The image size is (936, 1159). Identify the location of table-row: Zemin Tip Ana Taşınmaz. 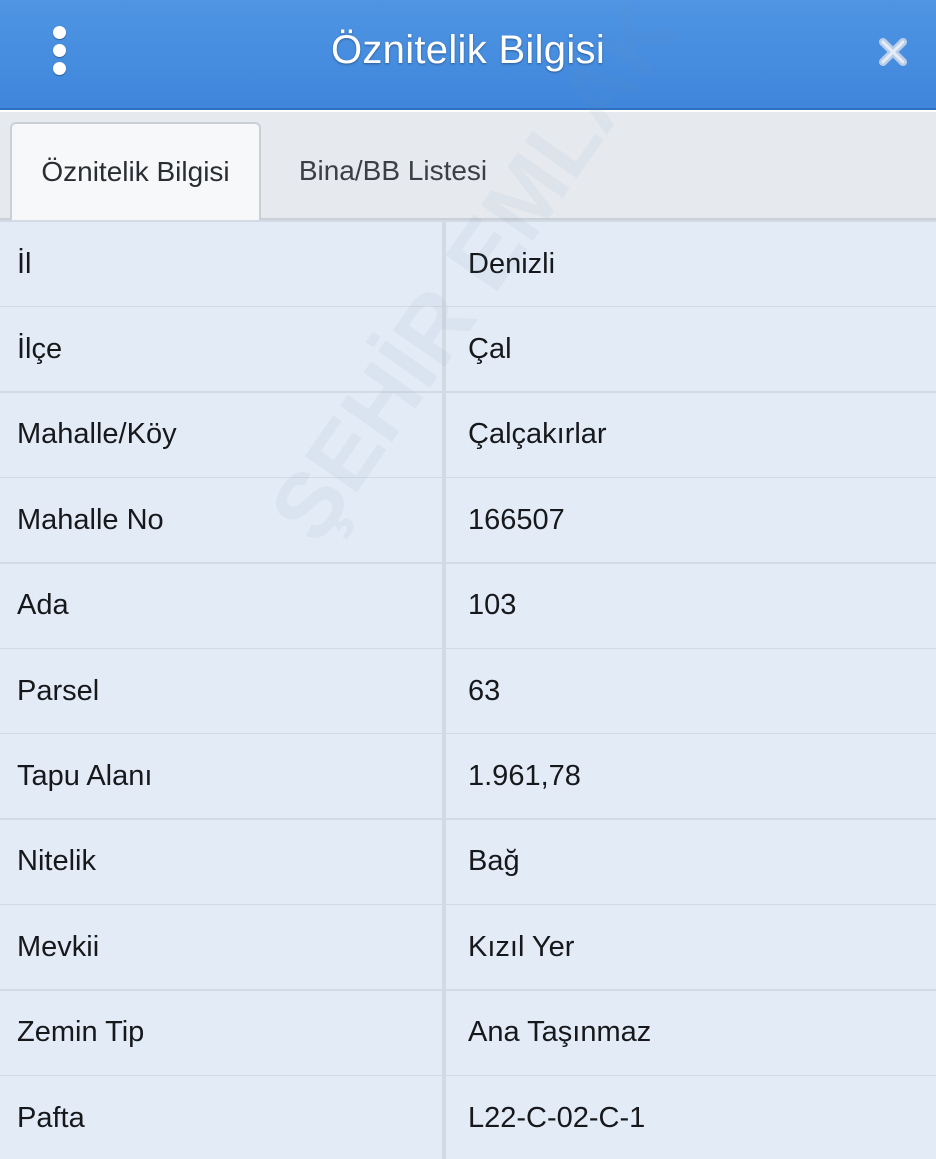
(468, 1032).